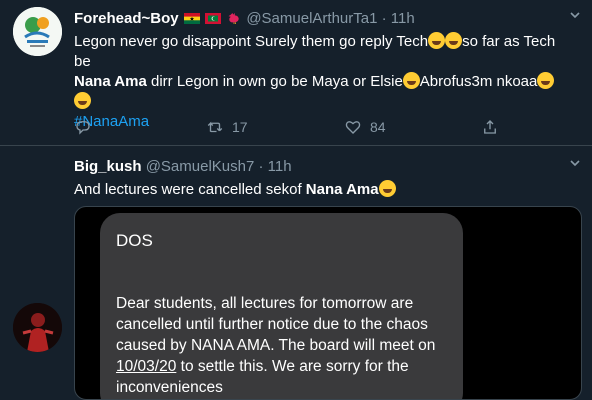 This screenshot has height=400, width=592. Describe the element at coordinates (215, 127) in the screenshot. I see `retweet-icon` at that location.